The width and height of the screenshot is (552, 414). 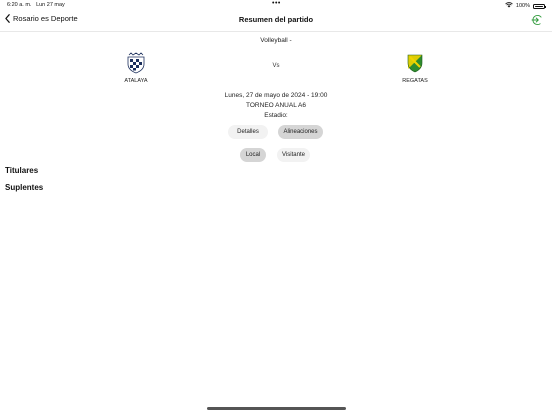 What do you see at coordinates (522, 6) in the screenshot?
I see `battery-percentage: 100%` at bounding box center [522, 6].